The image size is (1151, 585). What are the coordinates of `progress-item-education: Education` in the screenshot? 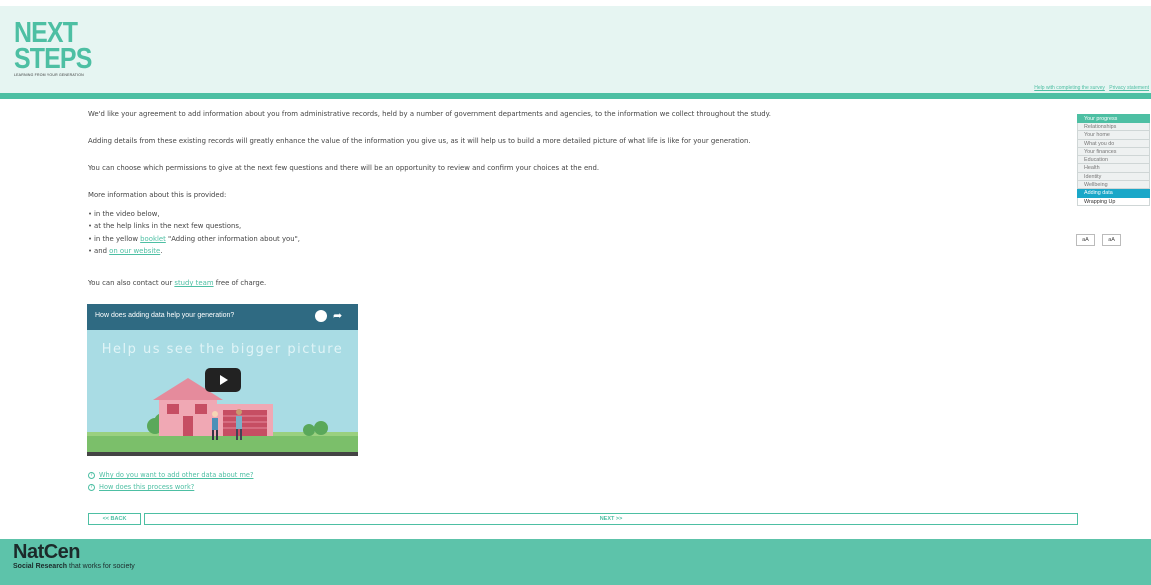 It's located at (1113, 160).